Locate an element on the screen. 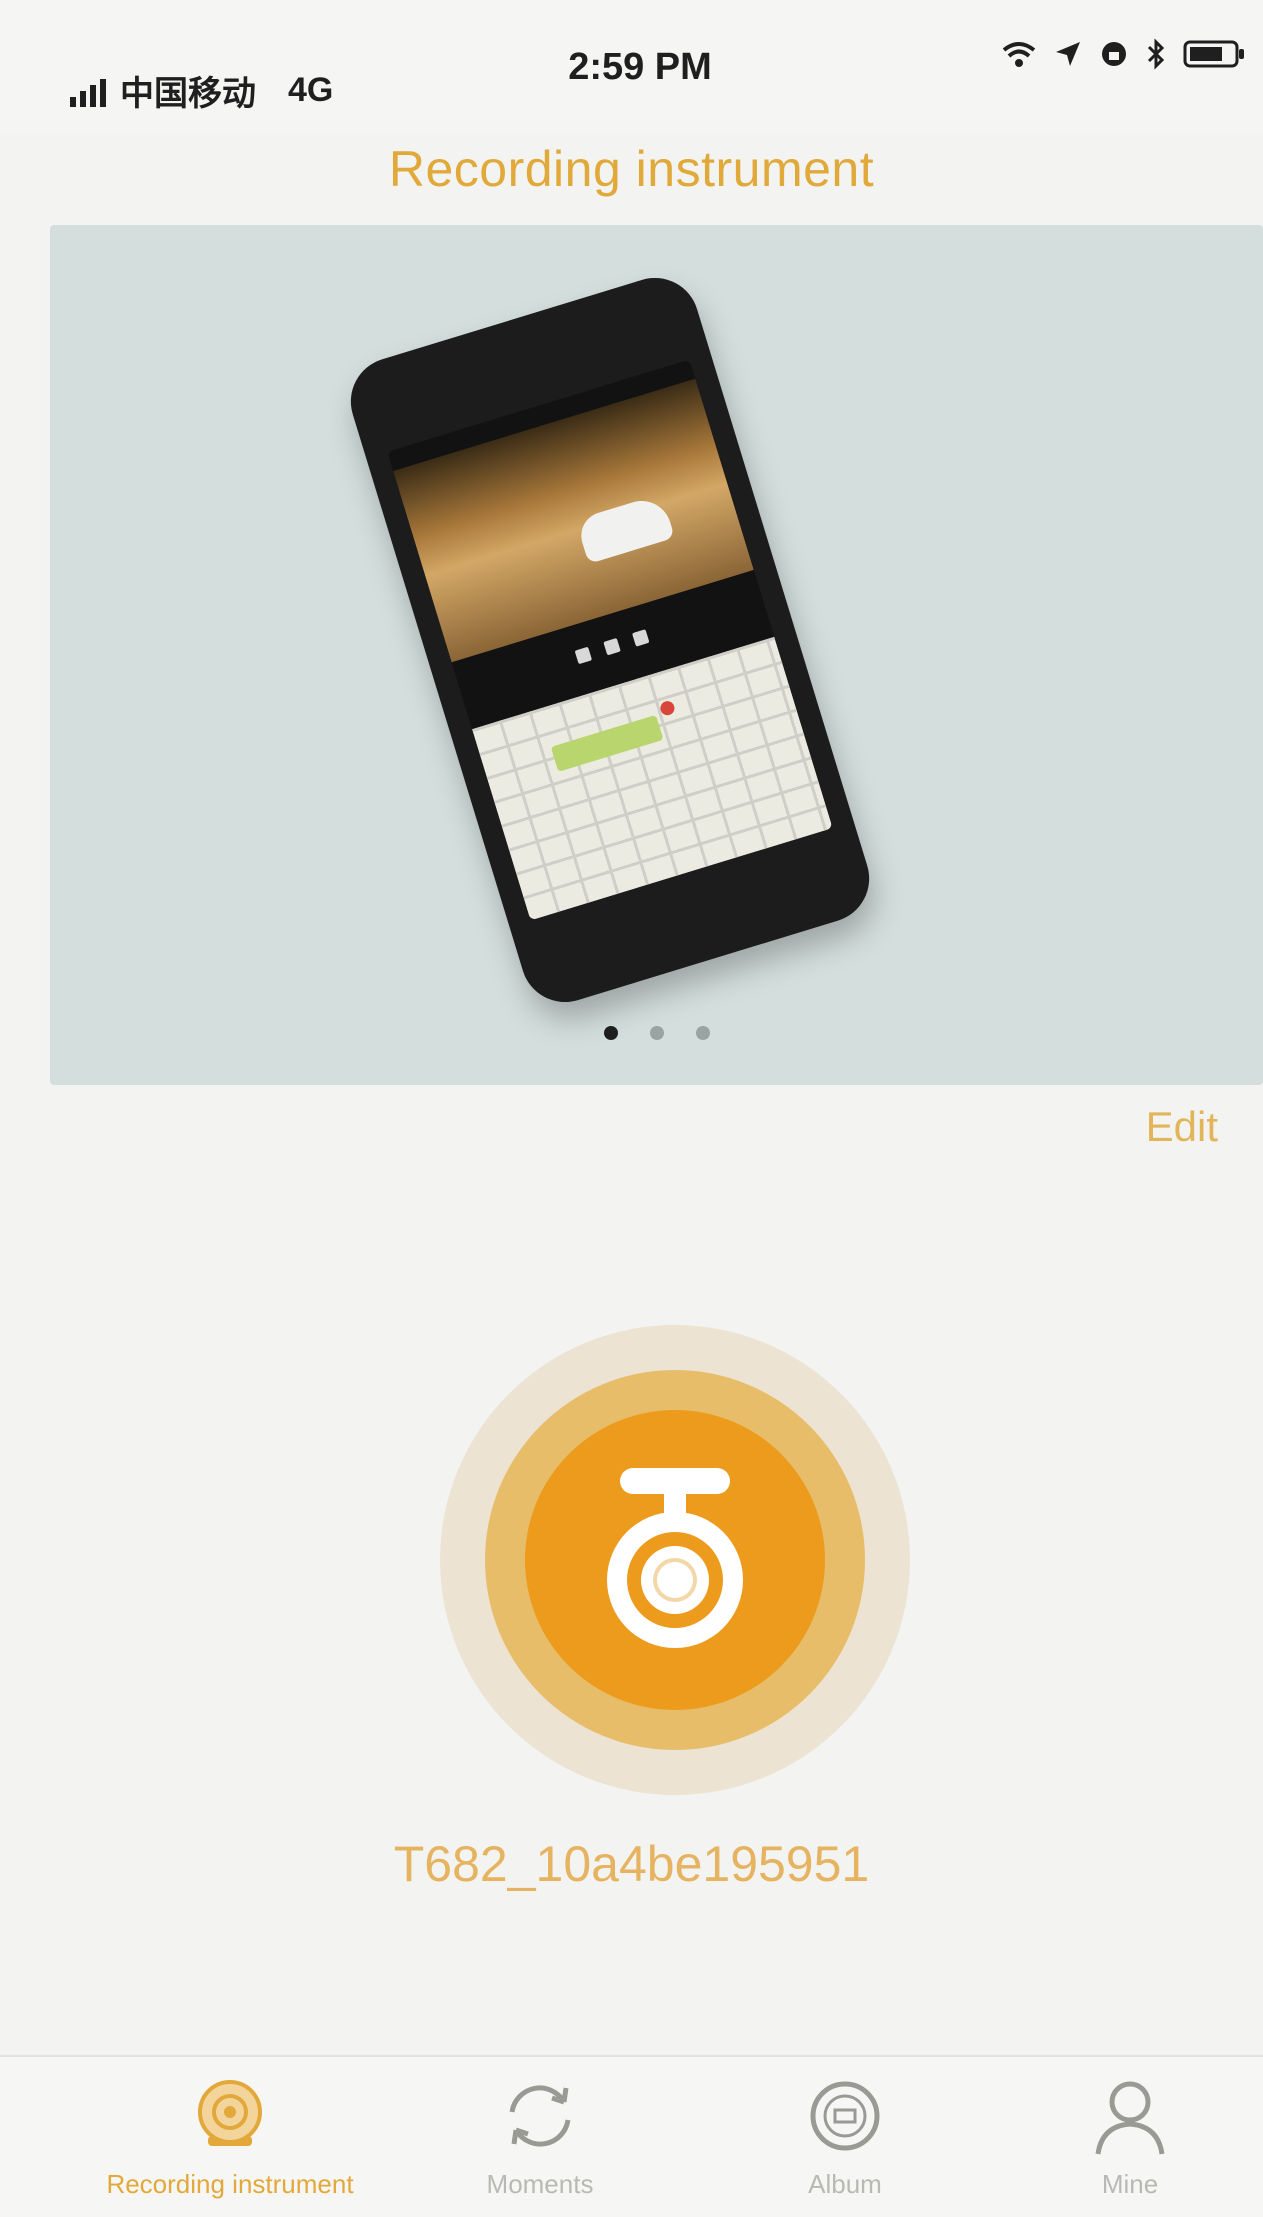 The image size is (1263, 2217). page-title: Recording instrument is located at coordinates (631, 169).